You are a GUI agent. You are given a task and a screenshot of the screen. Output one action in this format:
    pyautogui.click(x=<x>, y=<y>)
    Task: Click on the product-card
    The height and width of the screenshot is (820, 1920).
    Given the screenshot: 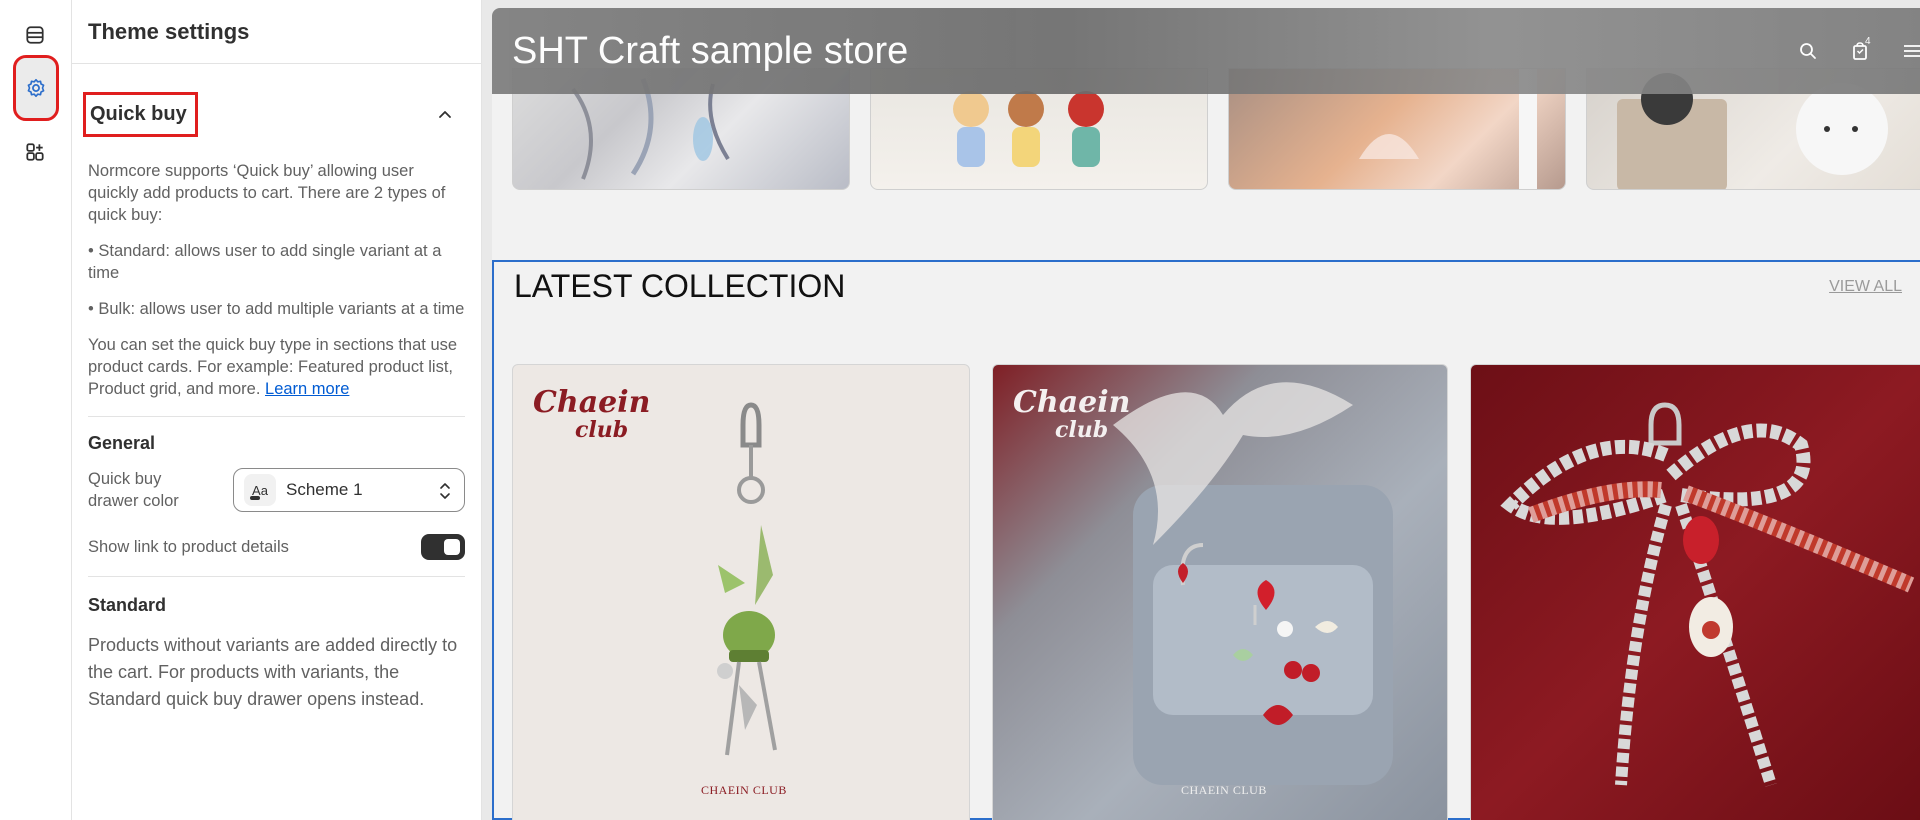 What is the action you would take?
    pyautogui.click(x=1695, y=592)
    